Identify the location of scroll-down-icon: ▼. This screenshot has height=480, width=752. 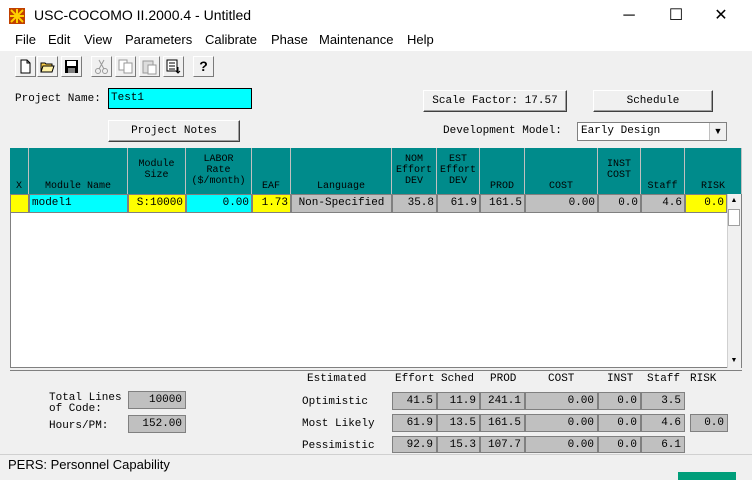
(734, 361).